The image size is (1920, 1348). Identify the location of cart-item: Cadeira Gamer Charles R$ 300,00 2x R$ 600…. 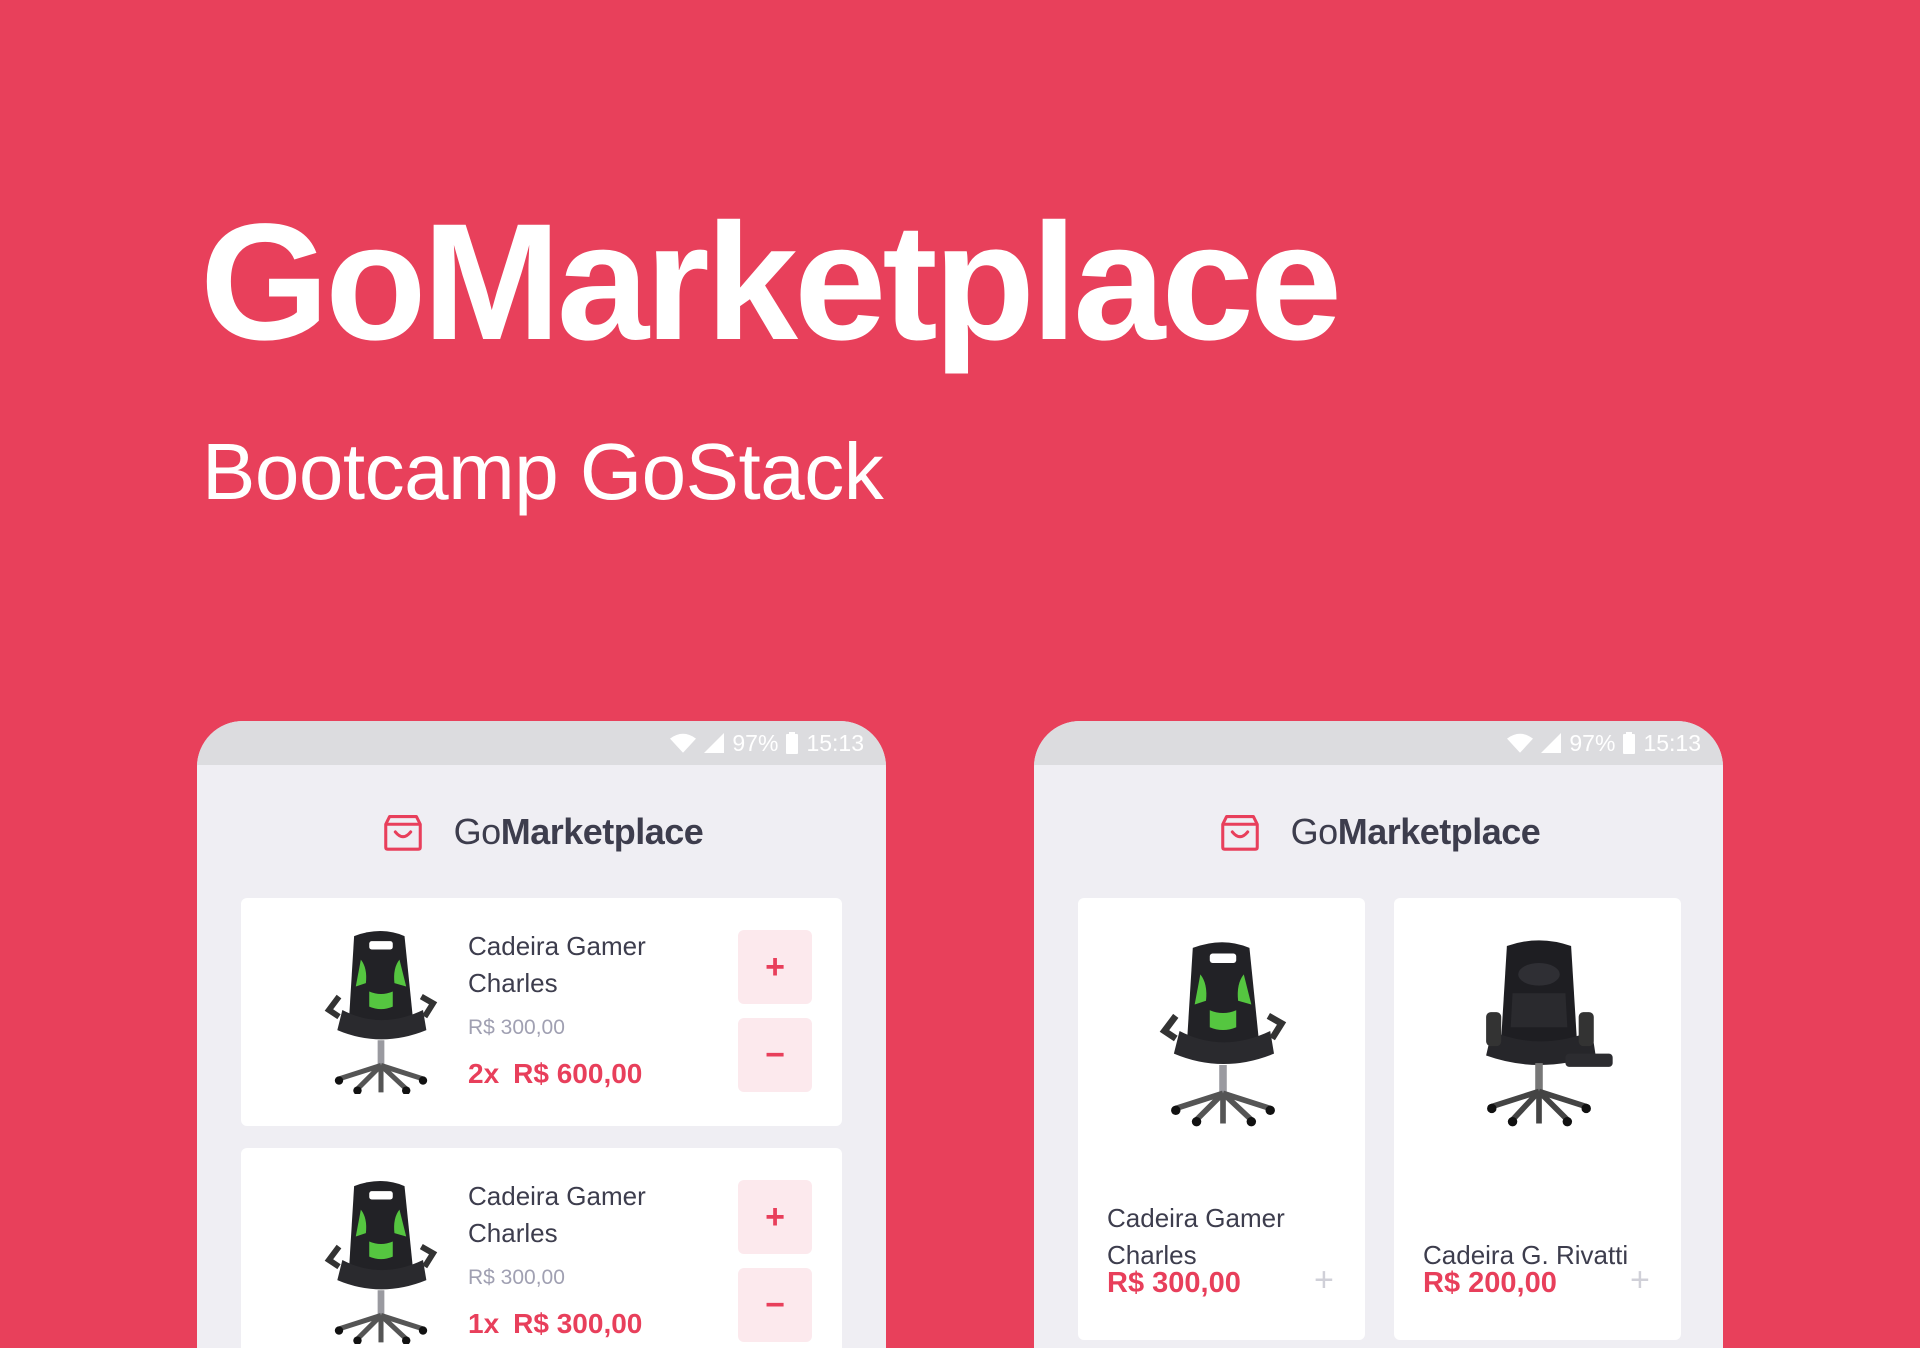
(541, 1012).